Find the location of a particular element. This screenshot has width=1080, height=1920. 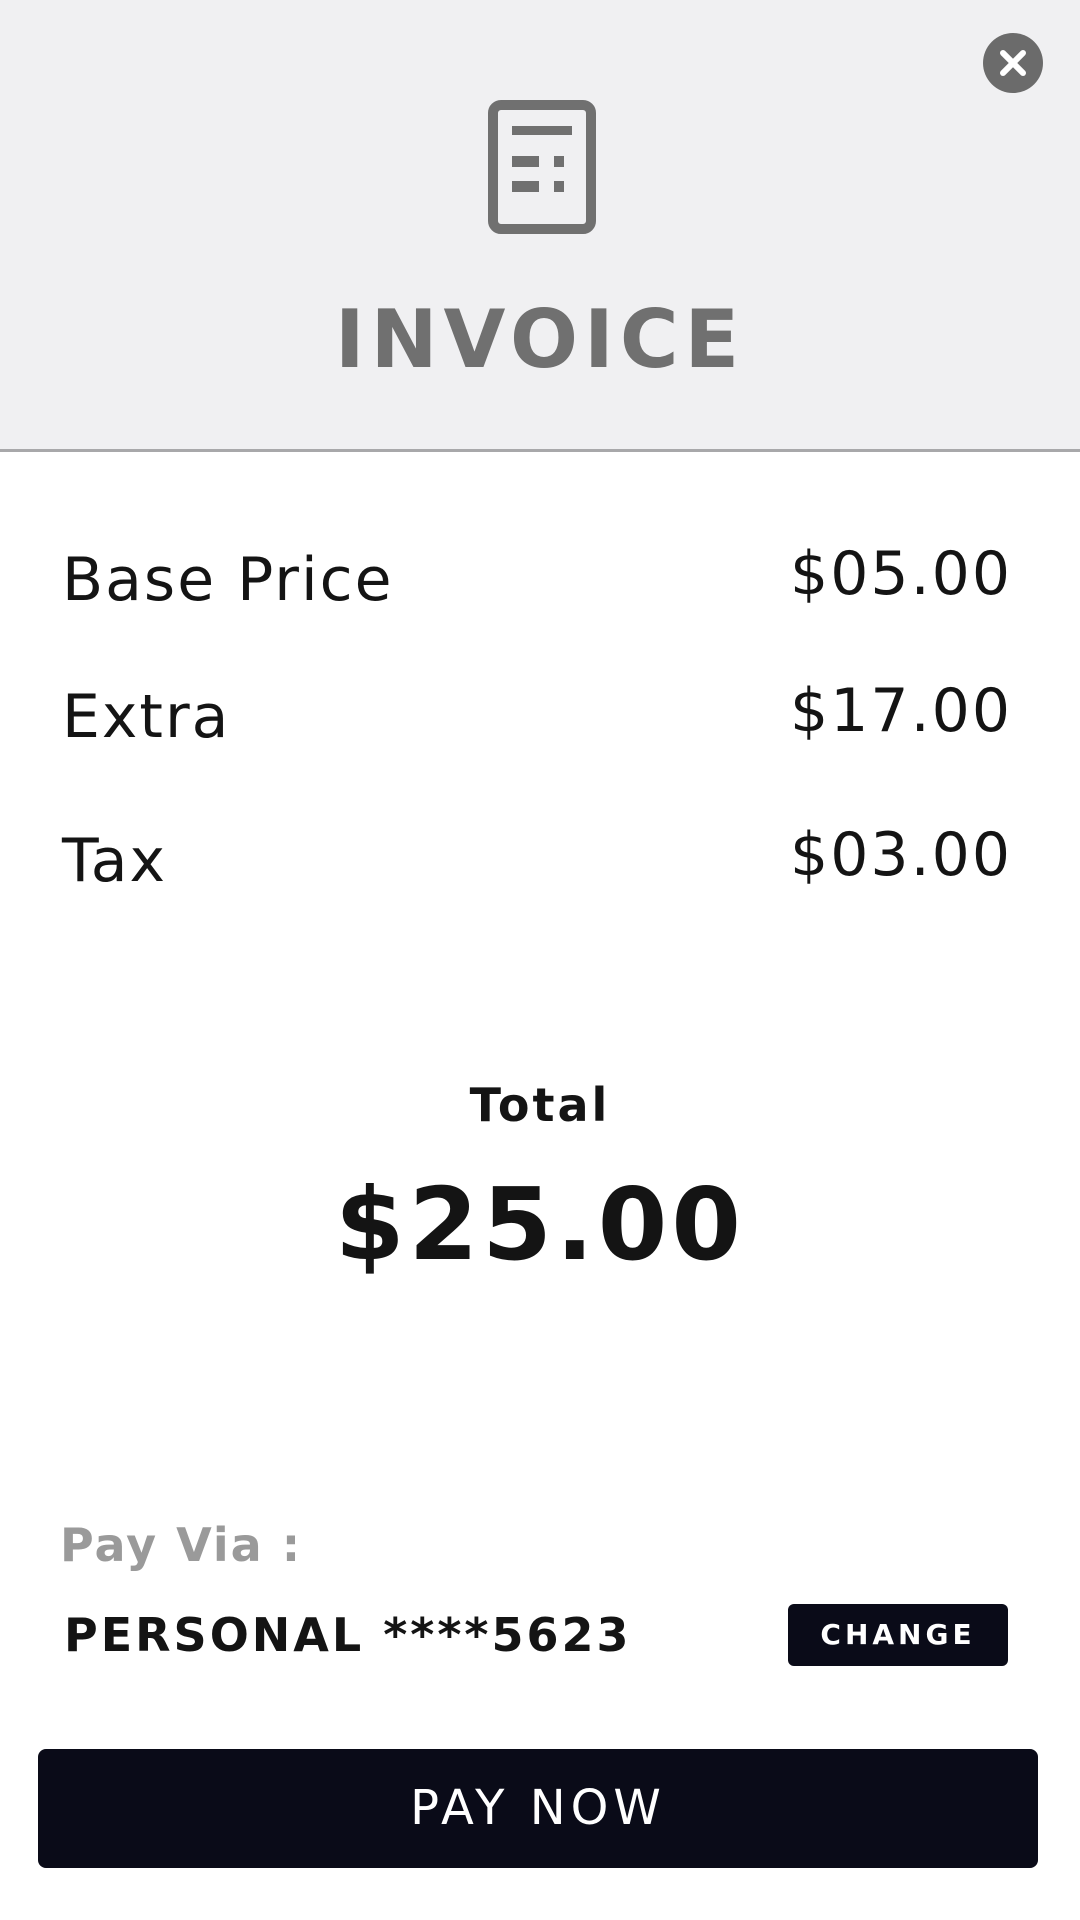

close-icon is located at coordinates (1013, 63).